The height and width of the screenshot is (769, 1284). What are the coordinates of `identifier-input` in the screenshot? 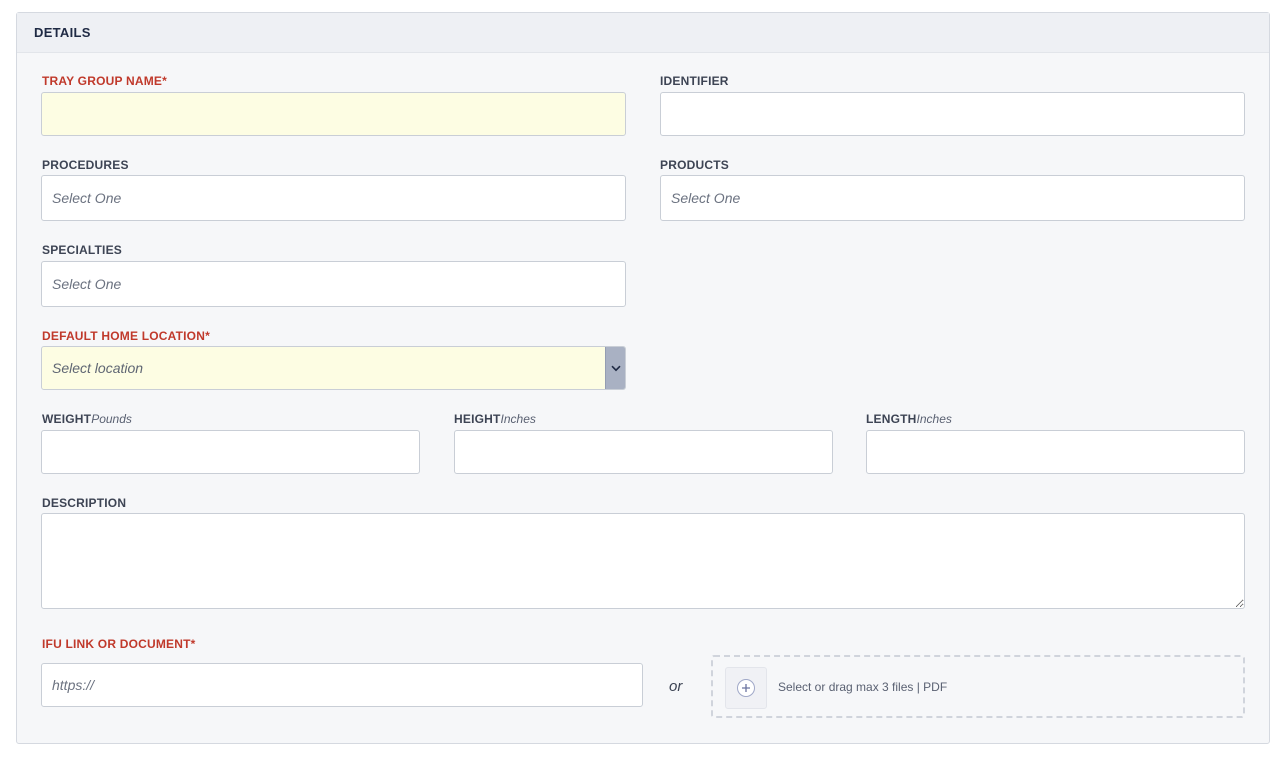 It's located at (952, 114).